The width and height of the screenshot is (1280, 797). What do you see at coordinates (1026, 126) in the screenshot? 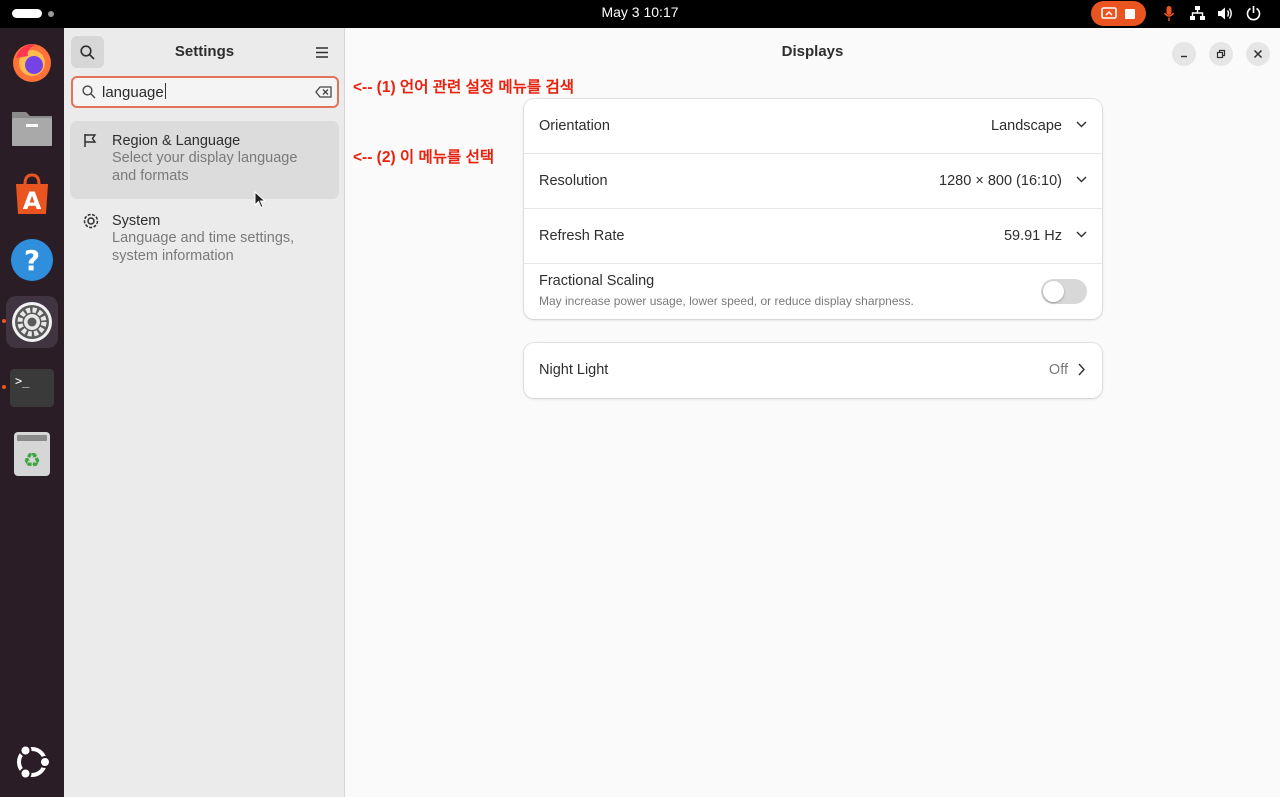
I see `orientation-dropdown: Landscape` at bounding box center [1026, 126].